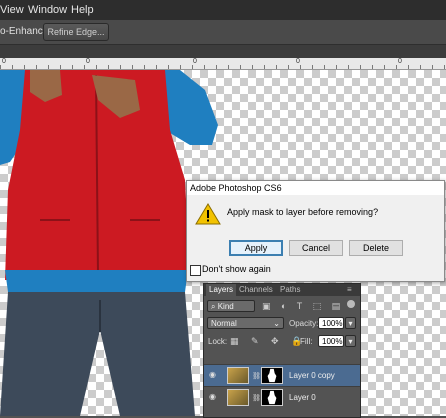 The width and height of the screenshot is (446, 418). What do you see at coordinates (315, 188) in the screenshot?
I see `dialog-title: Adobe Photoshop CS6` at bounding box center [315, 188].